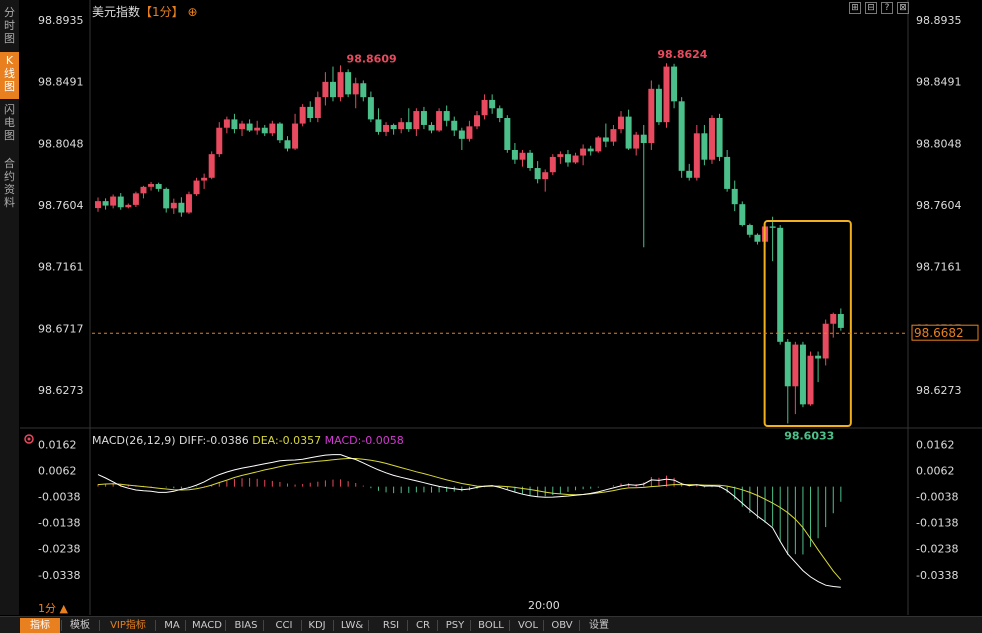 This screenshot has width=982, height=633. I want to click on chart-title: 美元指数【1分】 ⊕, so click(145, 11).